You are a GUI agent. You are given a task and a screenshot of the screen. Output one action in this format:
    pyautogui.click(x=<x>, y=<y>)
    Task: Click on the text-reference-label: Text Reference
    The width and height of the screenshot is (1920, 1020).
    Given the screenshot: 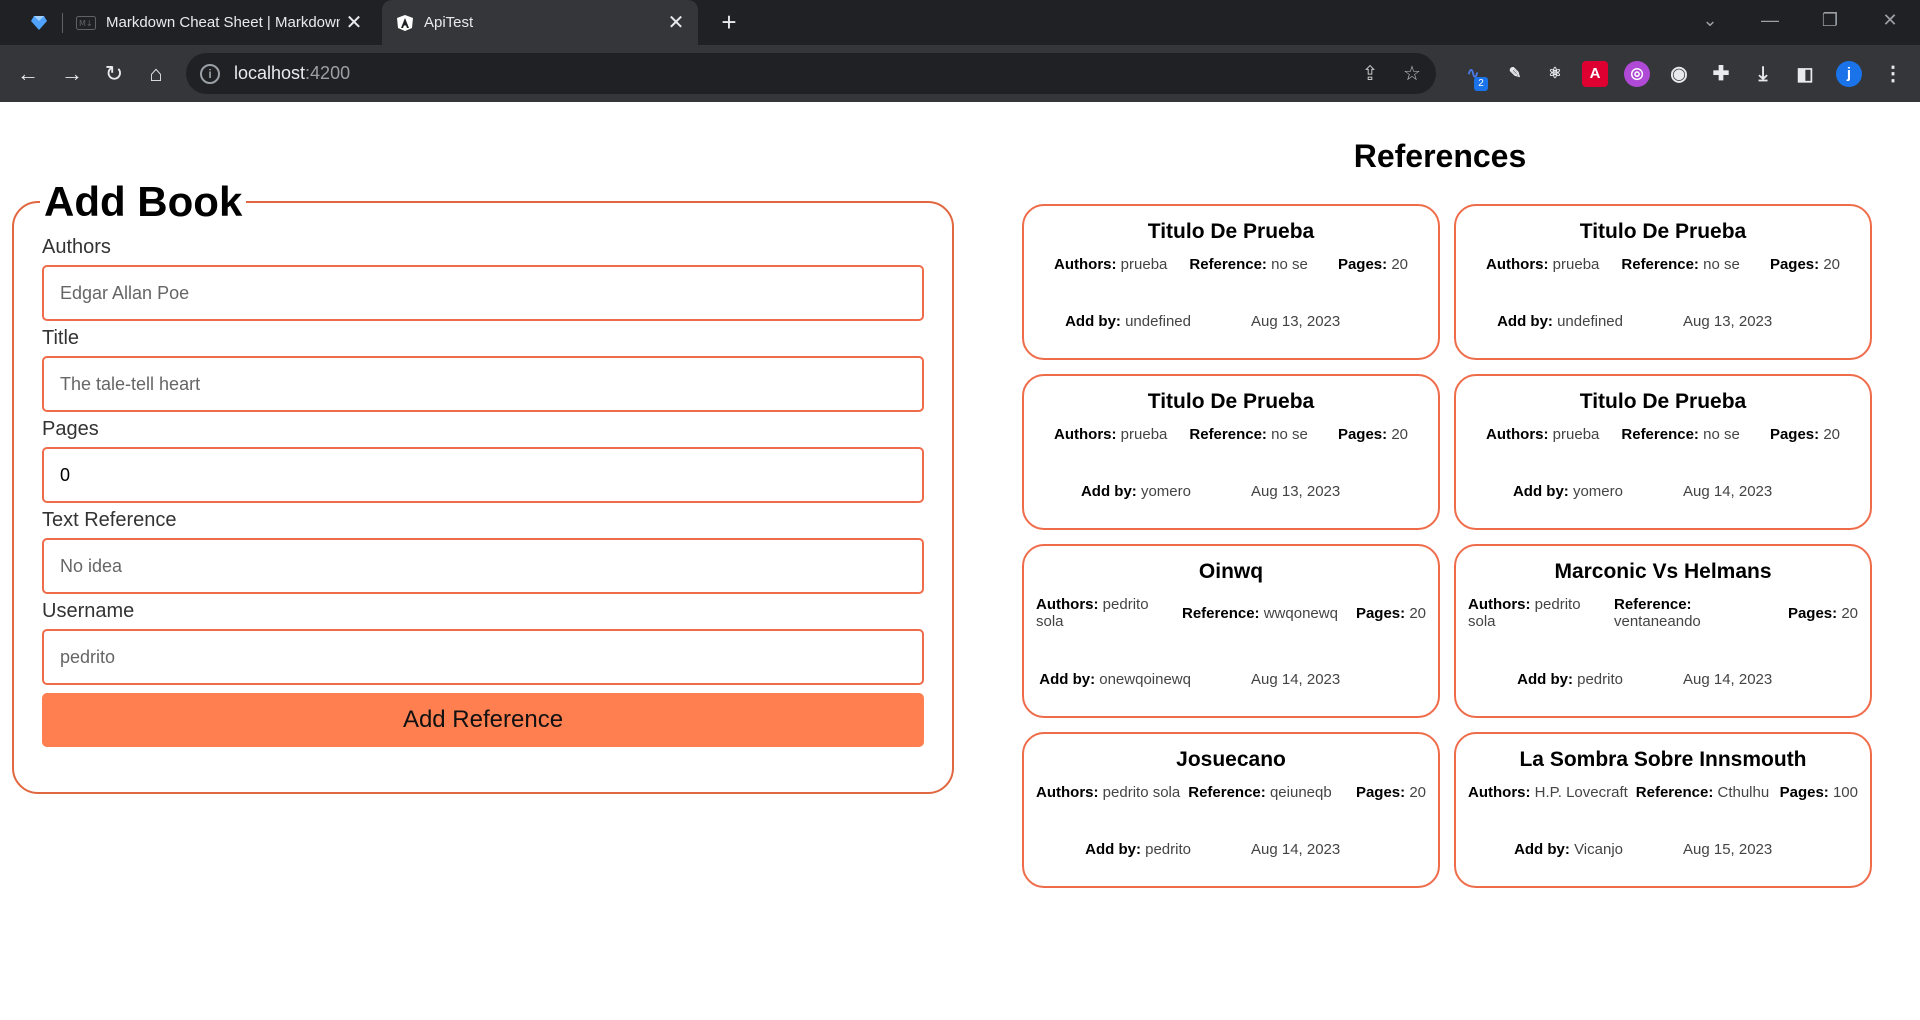 What is the action you would take?
    pyautogui.click(x=109, y=520)
    